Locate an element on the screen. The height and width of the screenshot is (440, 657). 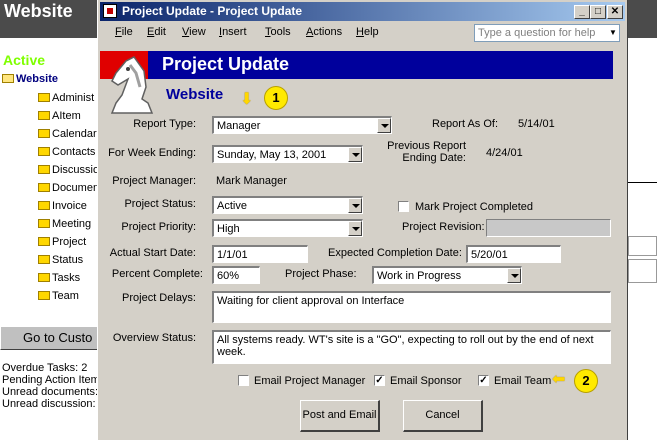
project-priority-select: High is located at coordinates (287, 228).